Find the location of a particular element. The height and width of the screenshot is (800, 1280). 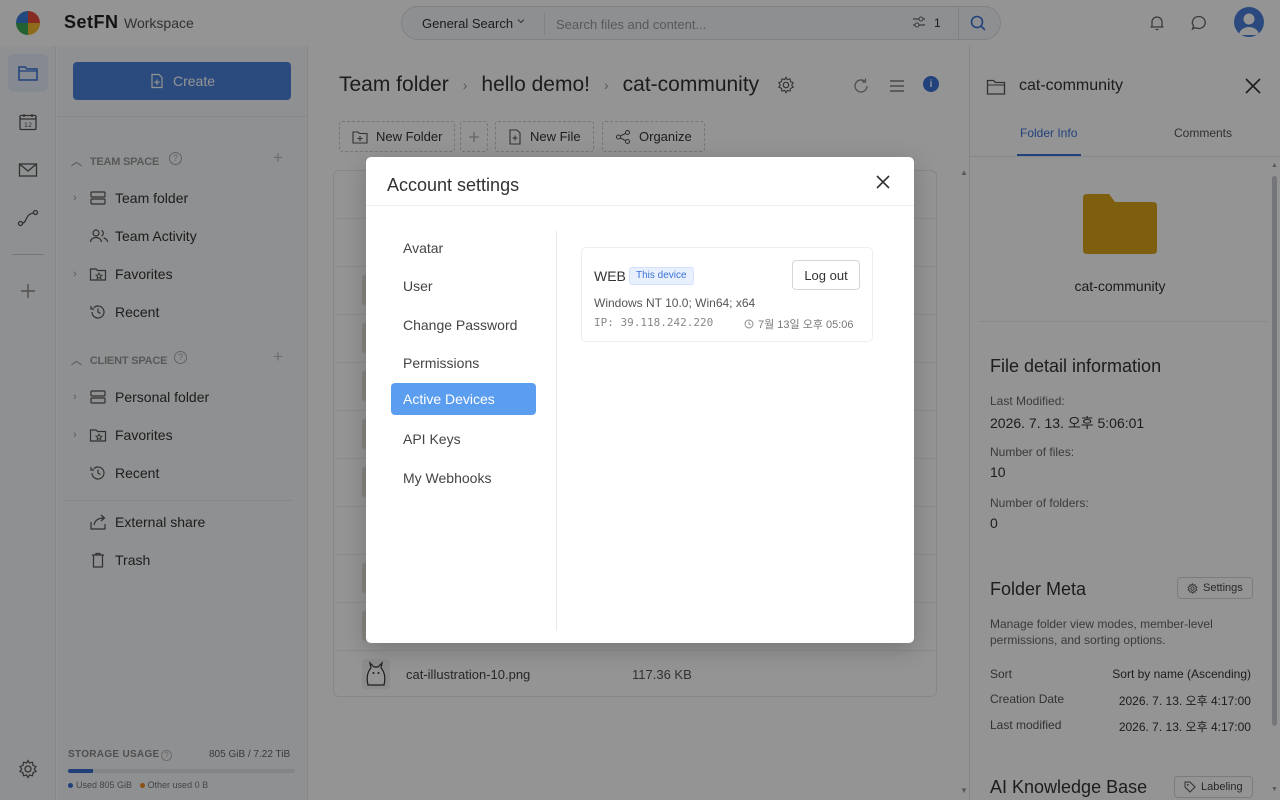

menu-item-avatar: Avatar is located at coordinates (463, 248).